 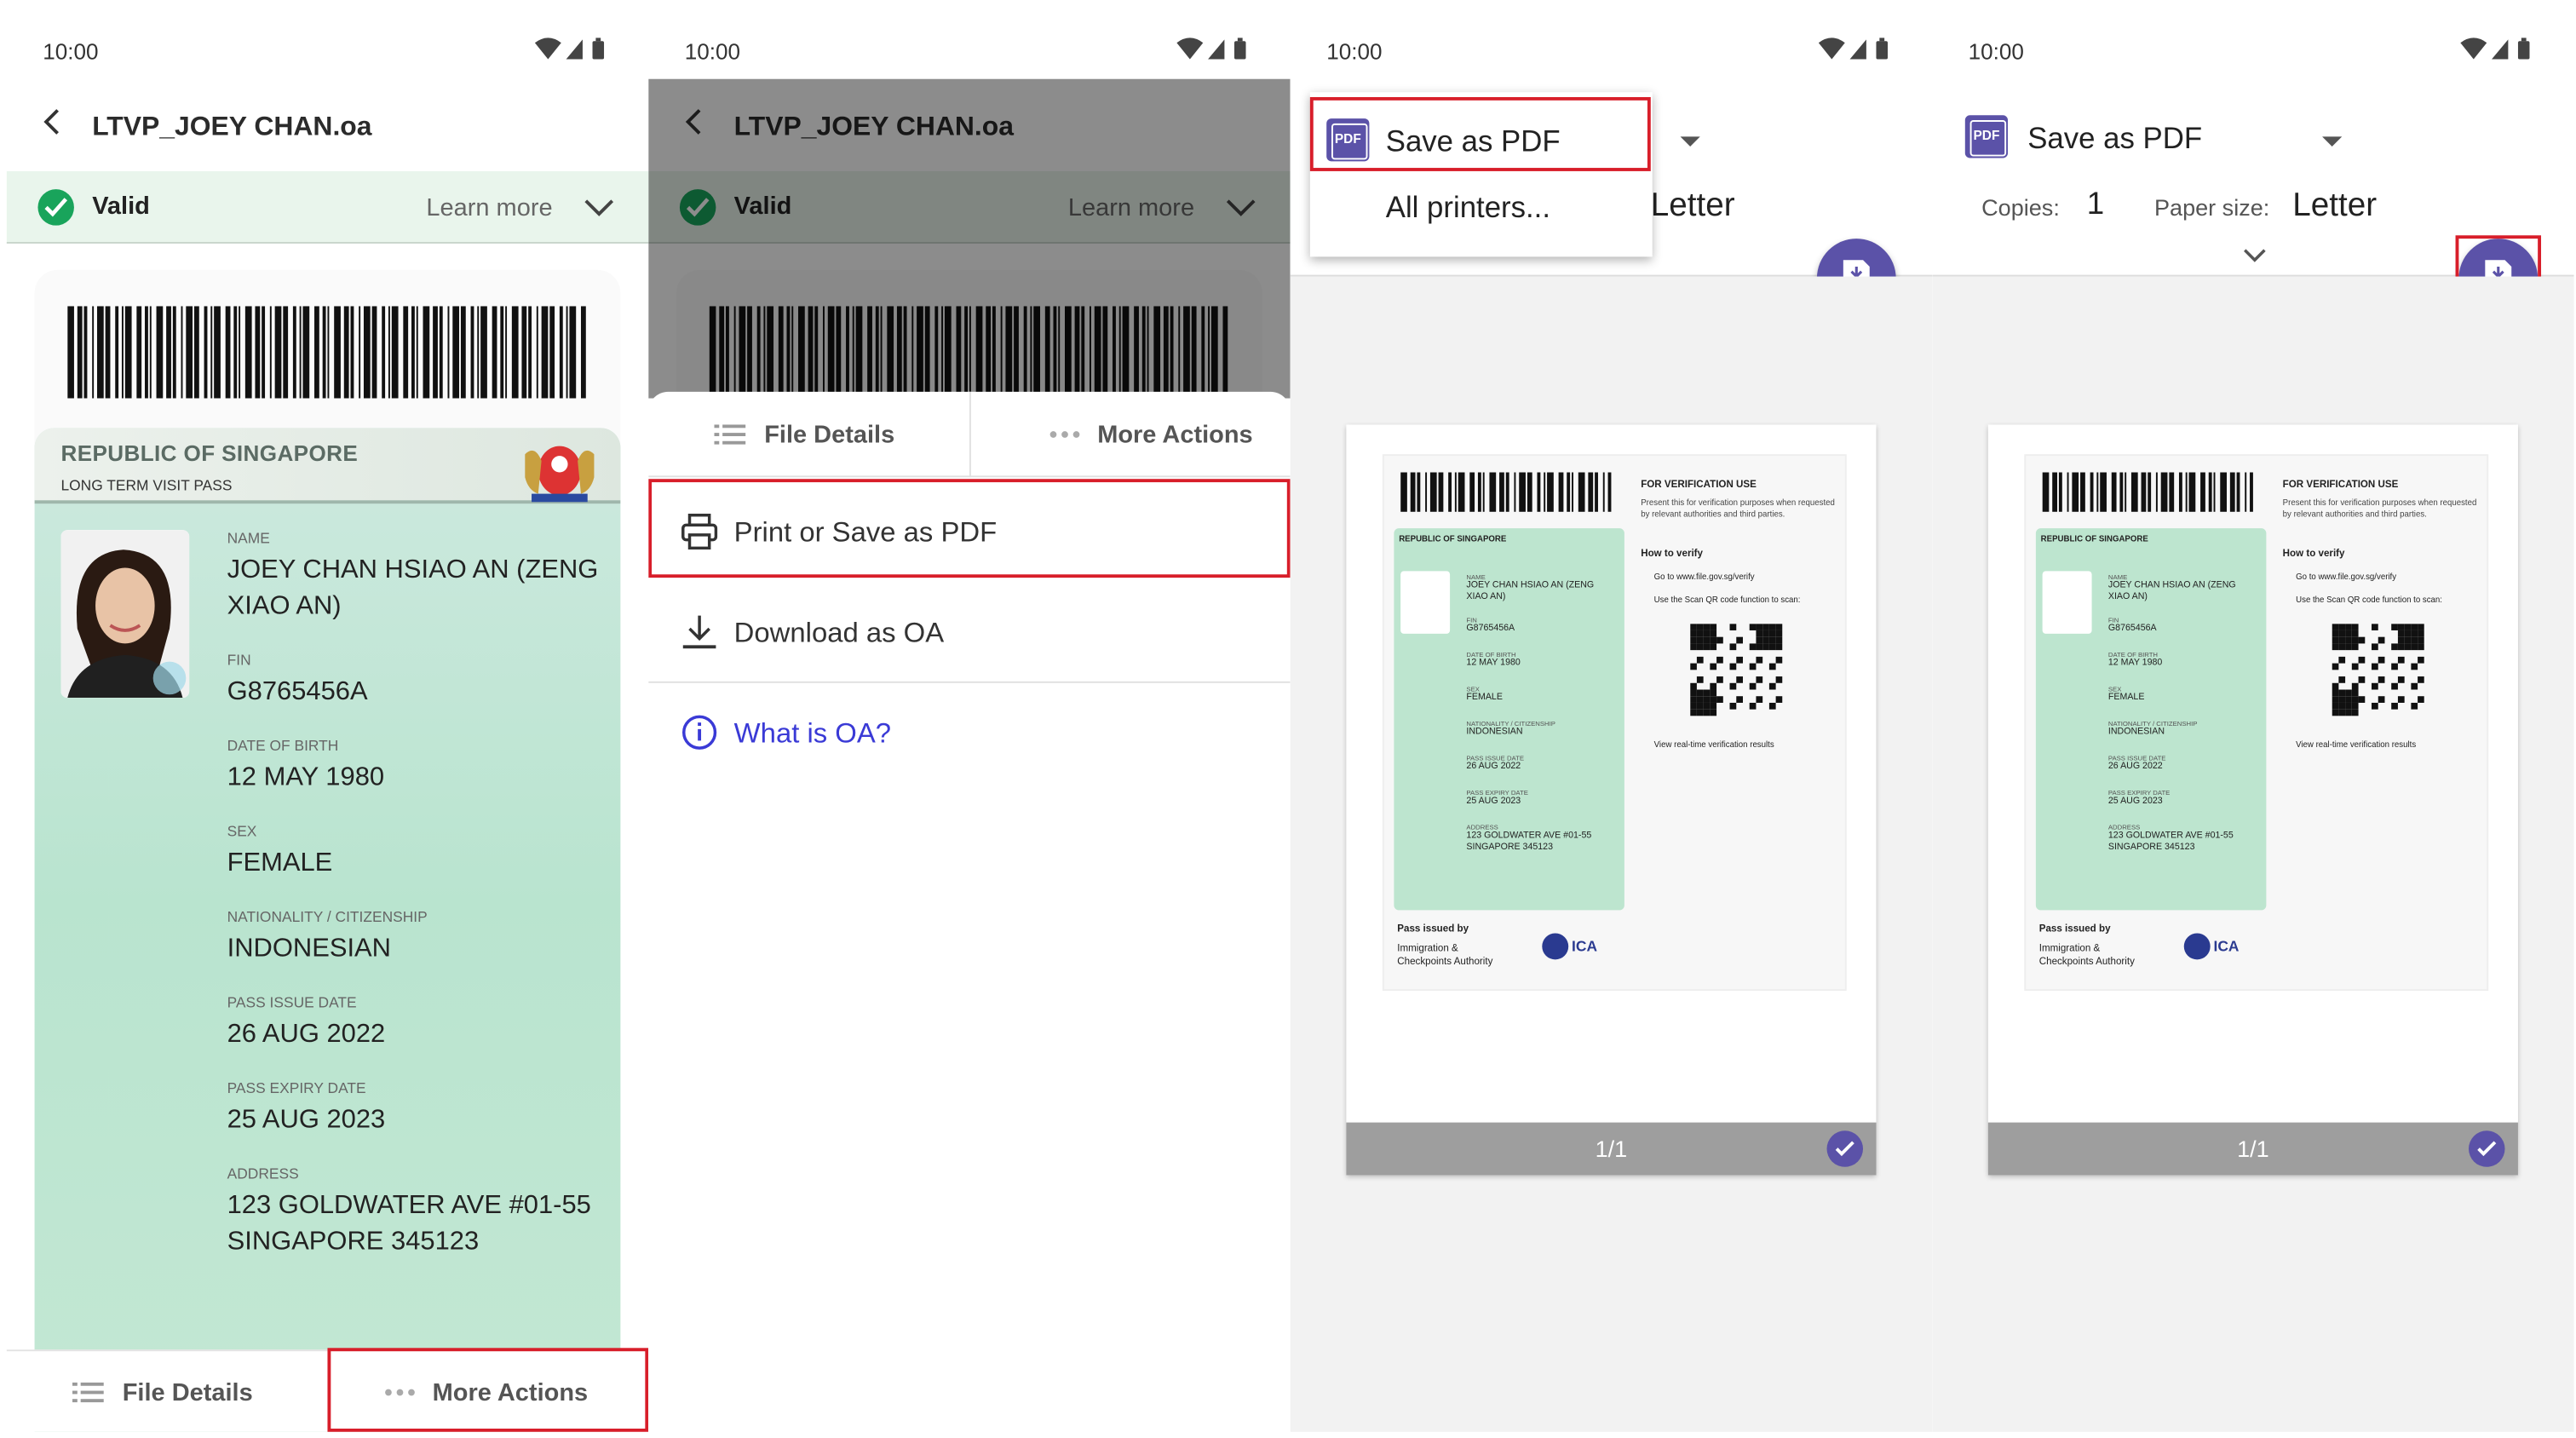 What do you see at coordinates (969, 734) in the screenshot?
I see `what-is-oa-link: What is OA?` at bounding box center [969, 734].